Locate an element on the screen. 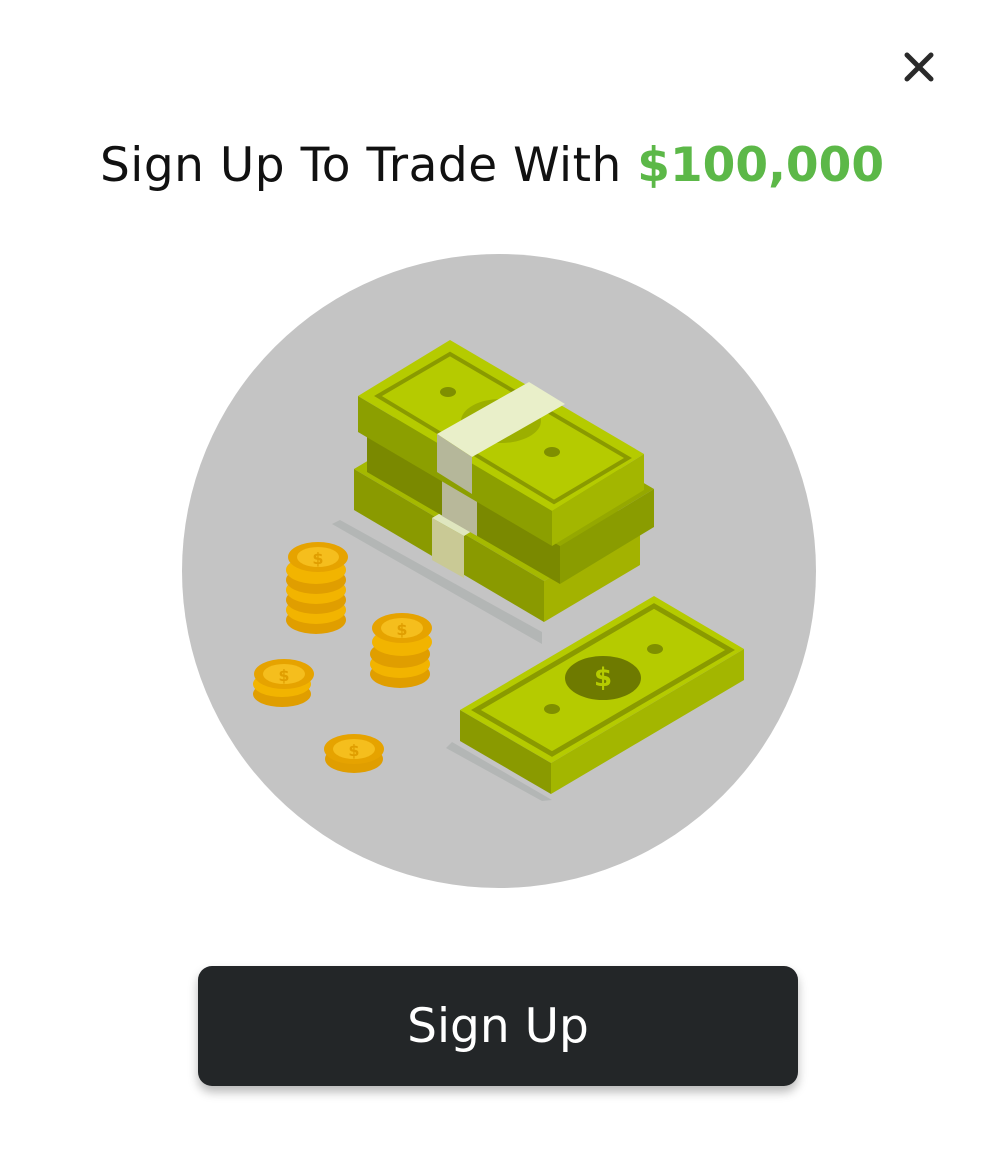 The height and width of the screenshot is (1167, 984). coin-single: $ is located at coordinates (354, 753).